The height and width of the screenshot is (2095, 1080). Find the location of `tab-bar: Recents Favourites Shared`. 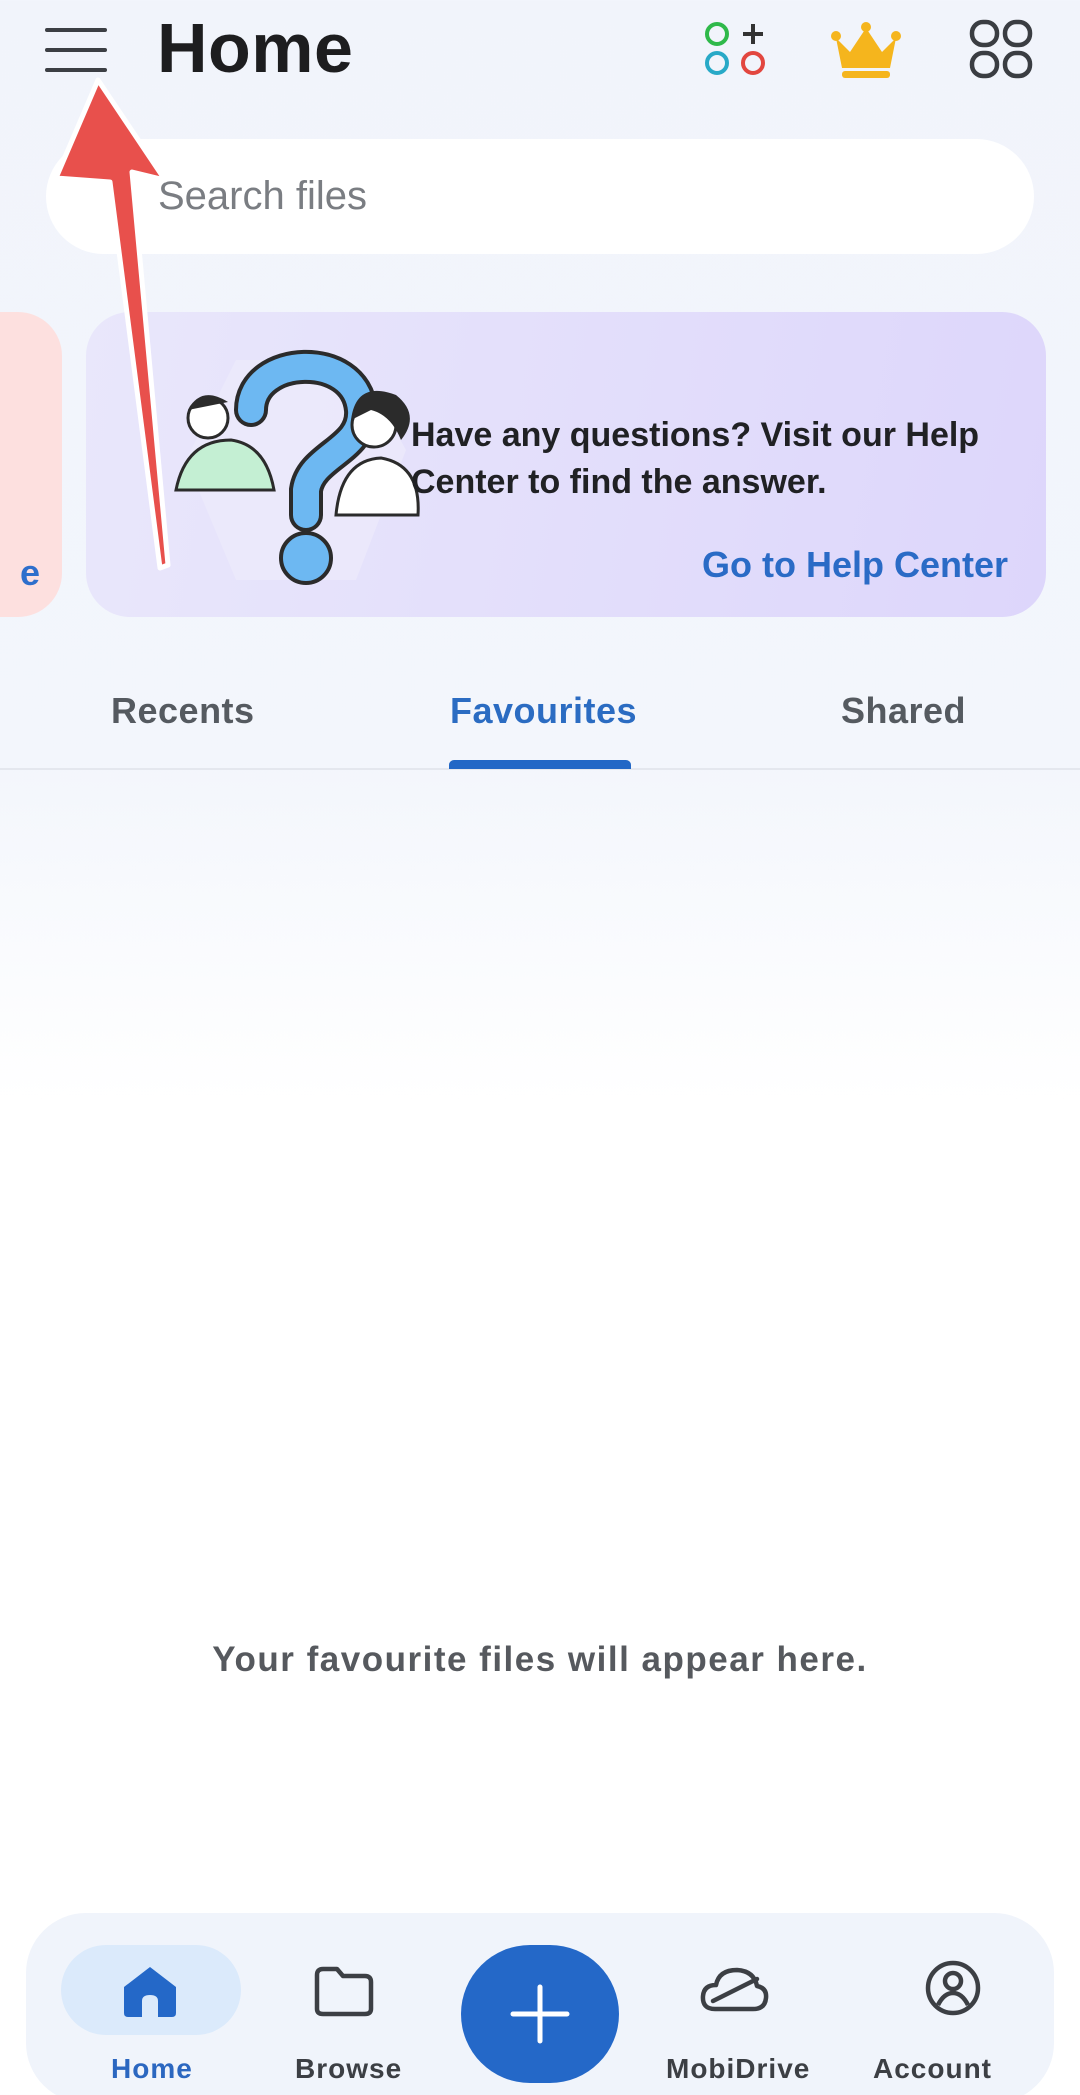

tab-bar: Recents Favourites Shared is located at coordinates (540, 721).